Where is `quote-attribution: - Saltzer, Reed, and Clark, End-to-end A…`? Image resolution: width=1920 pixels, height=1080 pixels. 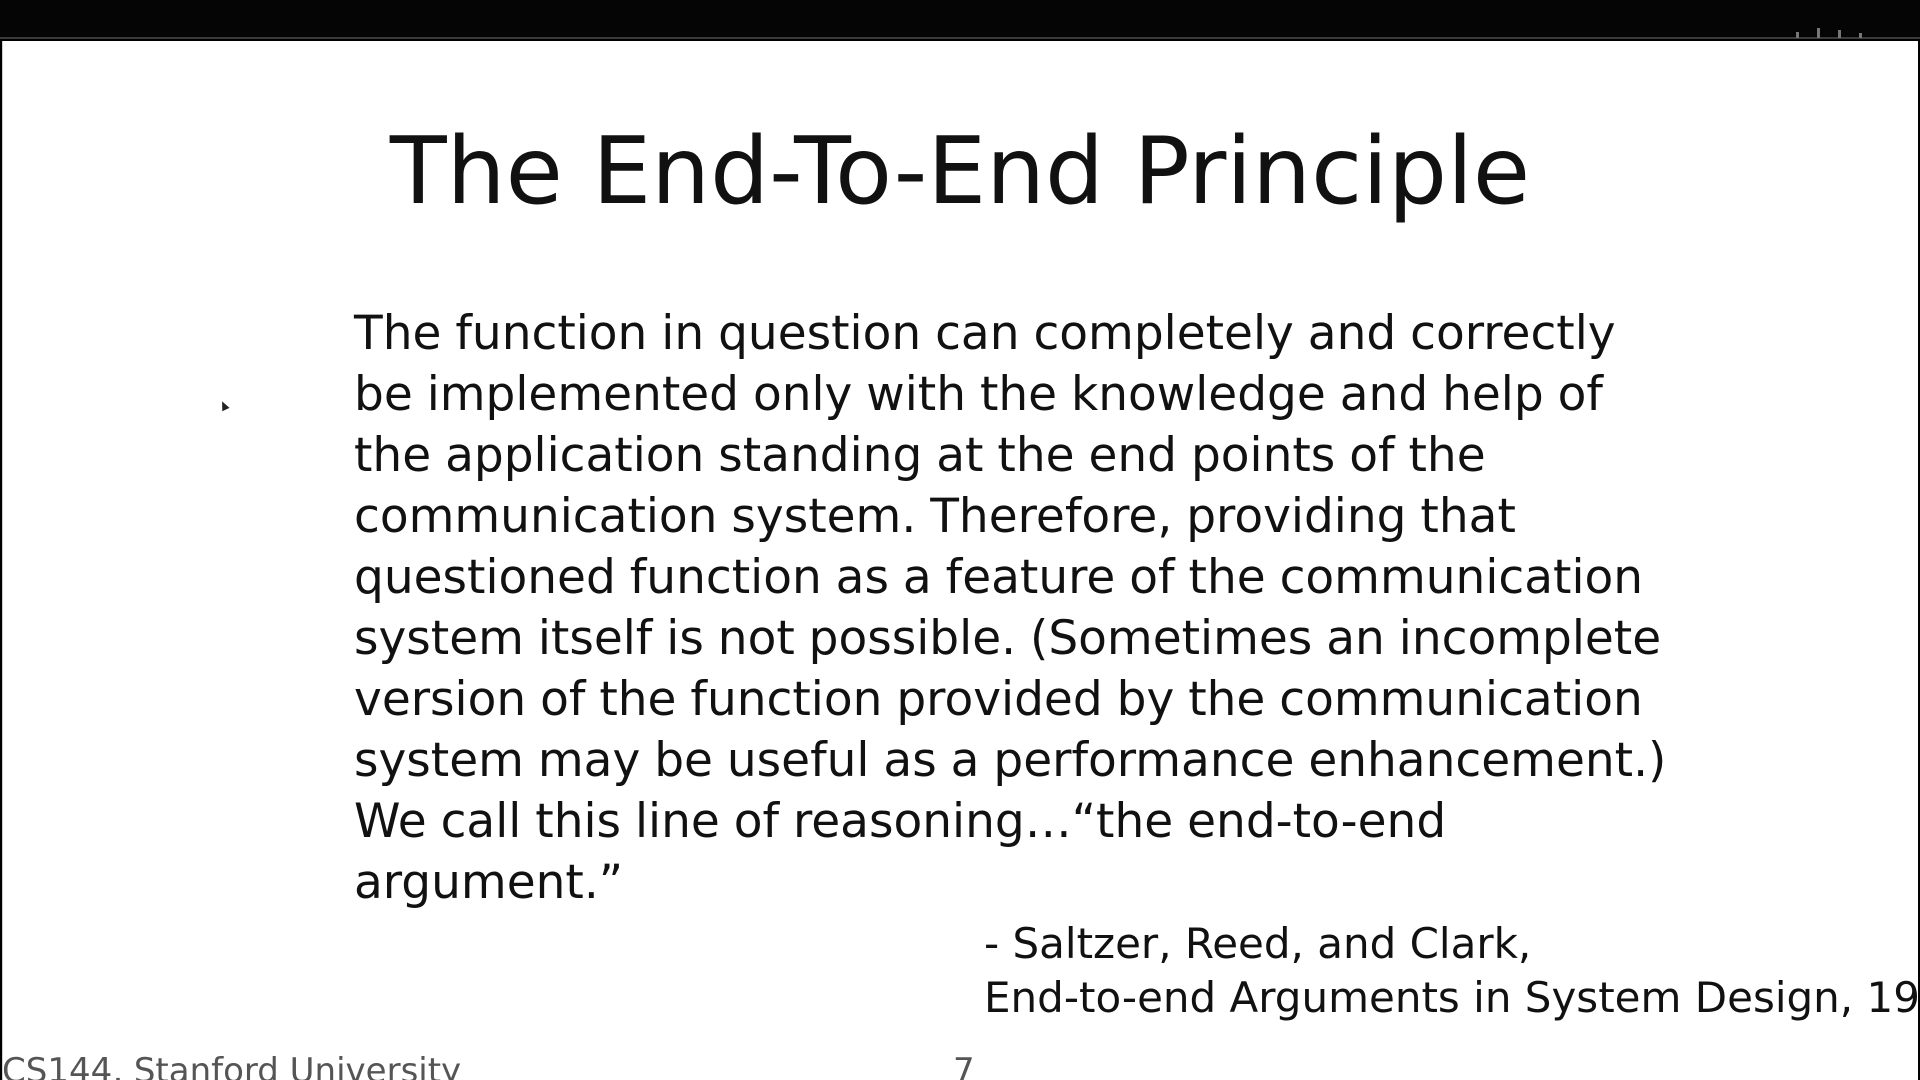 quote-attribution: - Saltzer, Reed, and Clark, End-to-end A… is located at coordinates (1451, 971).